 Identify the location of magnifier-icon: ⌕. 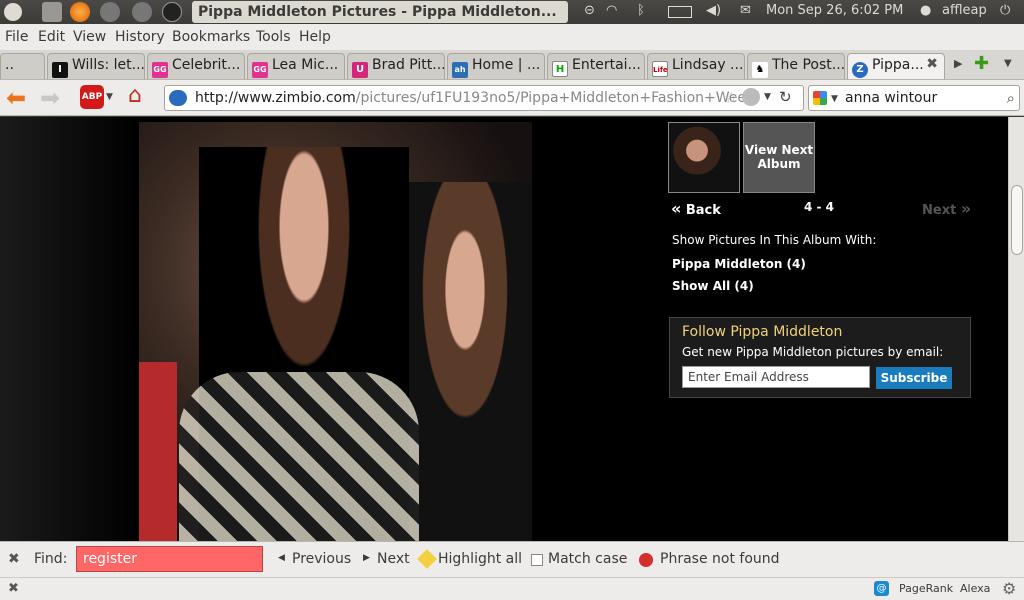
(1011, 98).